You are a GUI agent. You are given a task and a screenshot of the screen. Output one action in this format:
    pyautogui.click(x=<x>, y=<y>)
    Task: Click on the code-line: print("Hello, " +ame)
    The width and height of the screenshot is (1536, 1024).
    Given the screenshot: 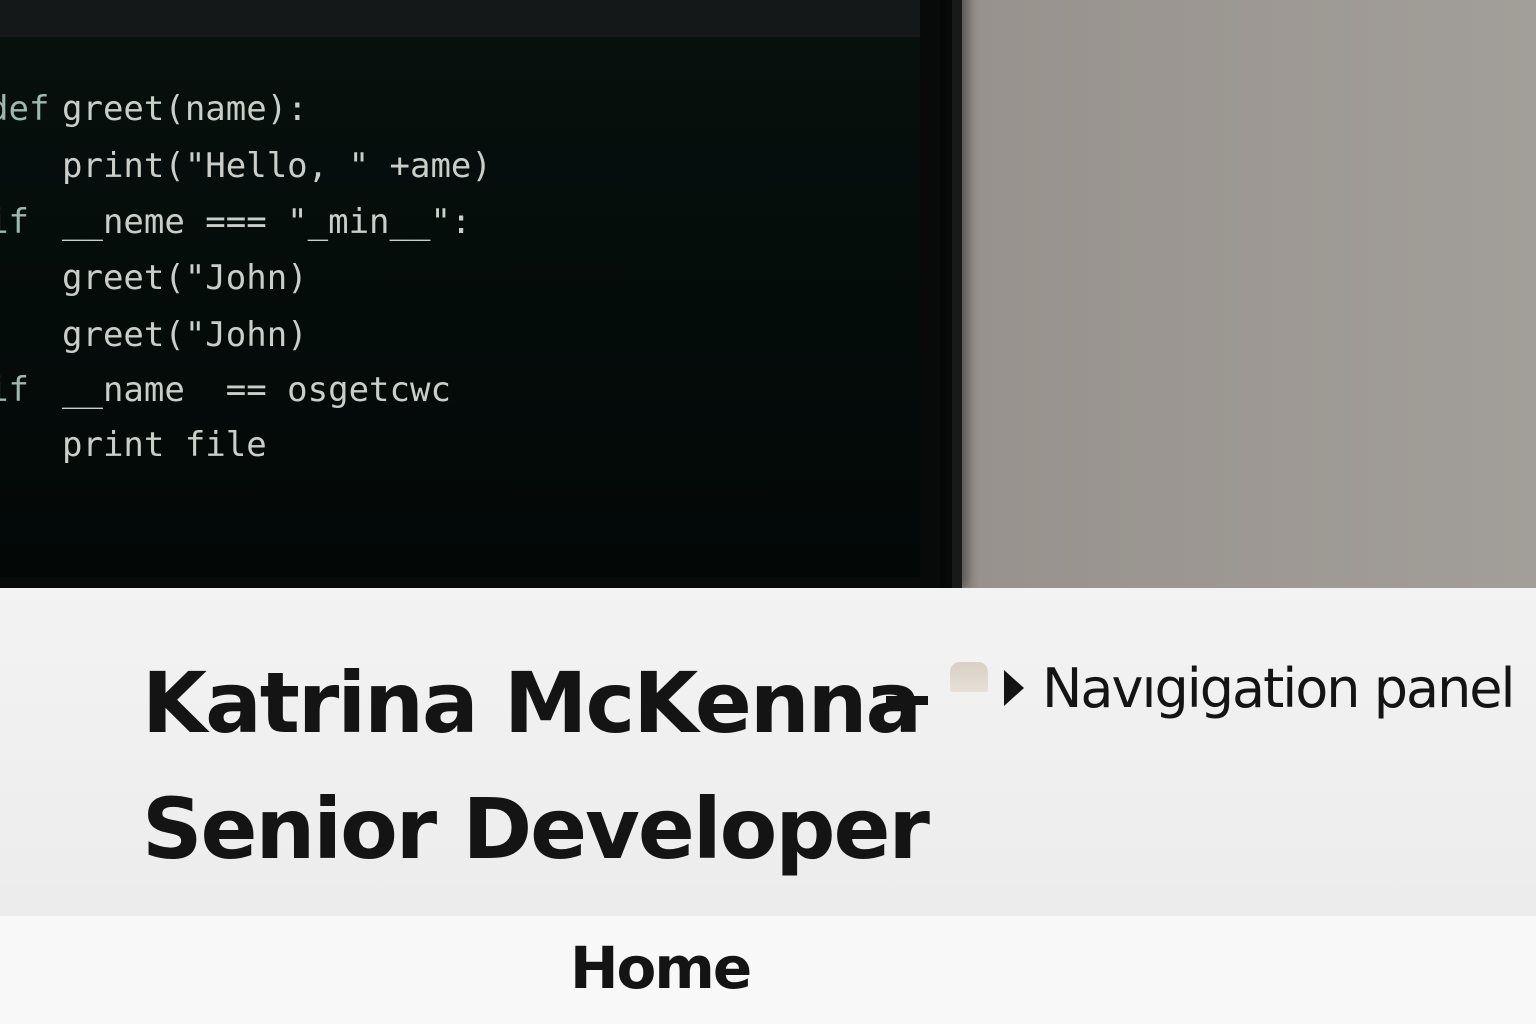 What is the action you would take?
    pyautogui.click(x=246, y=166)
    